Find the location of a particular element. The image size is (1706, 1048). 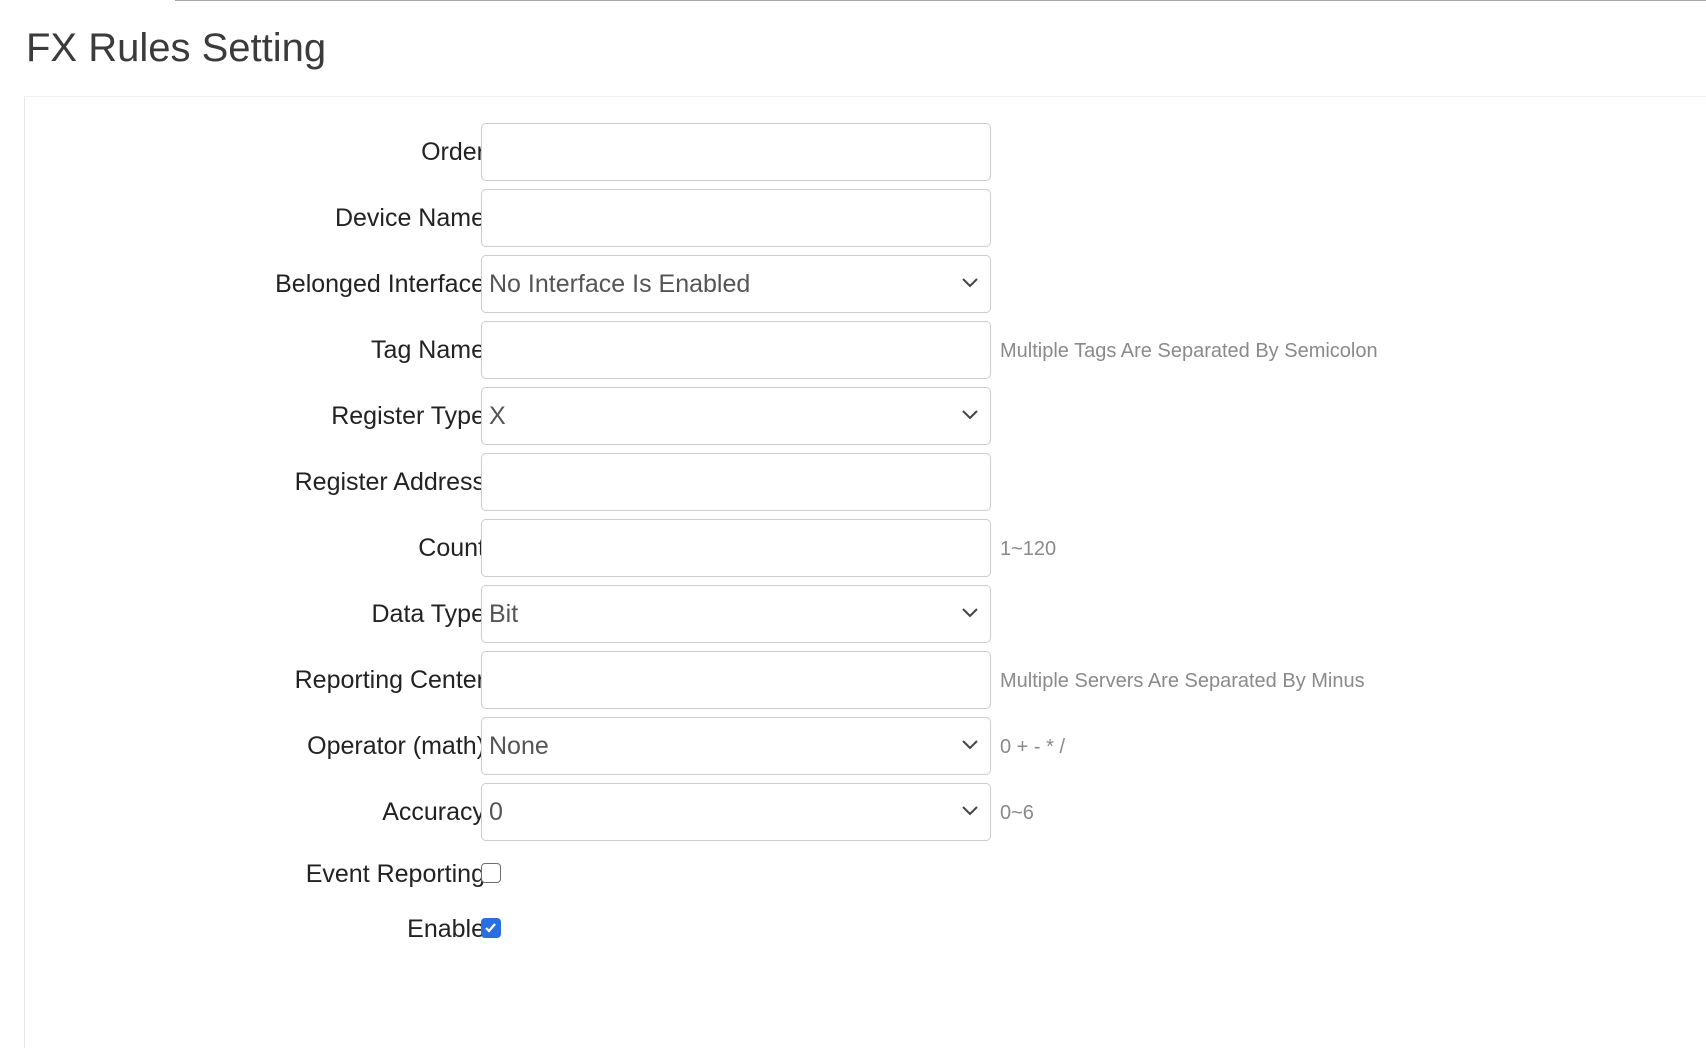

operator-label: Operator (math) is located at coordinates (396, 746).